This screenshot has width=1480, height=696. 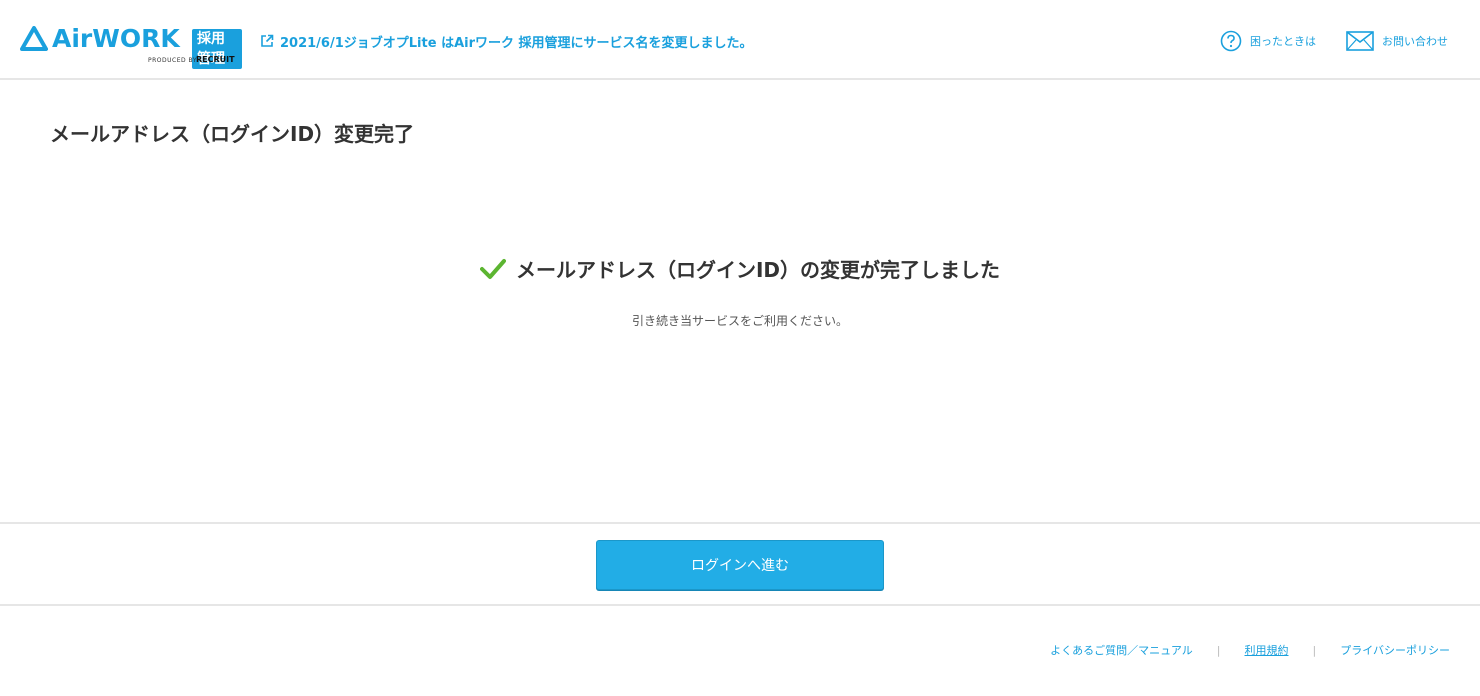 I want to click on login-button: ログインへ進む, so click(x=740, y=565).